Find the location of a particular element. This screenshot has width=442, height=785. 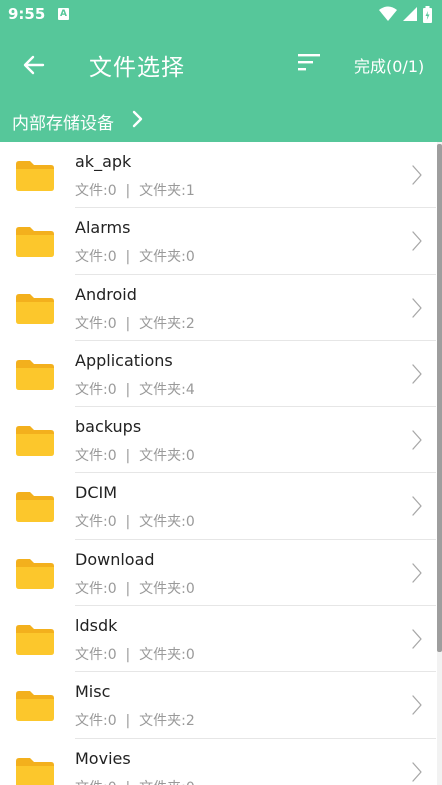

list-item: Download 文件:0 | 文件夹:0 is located at coordinates (218, 573).